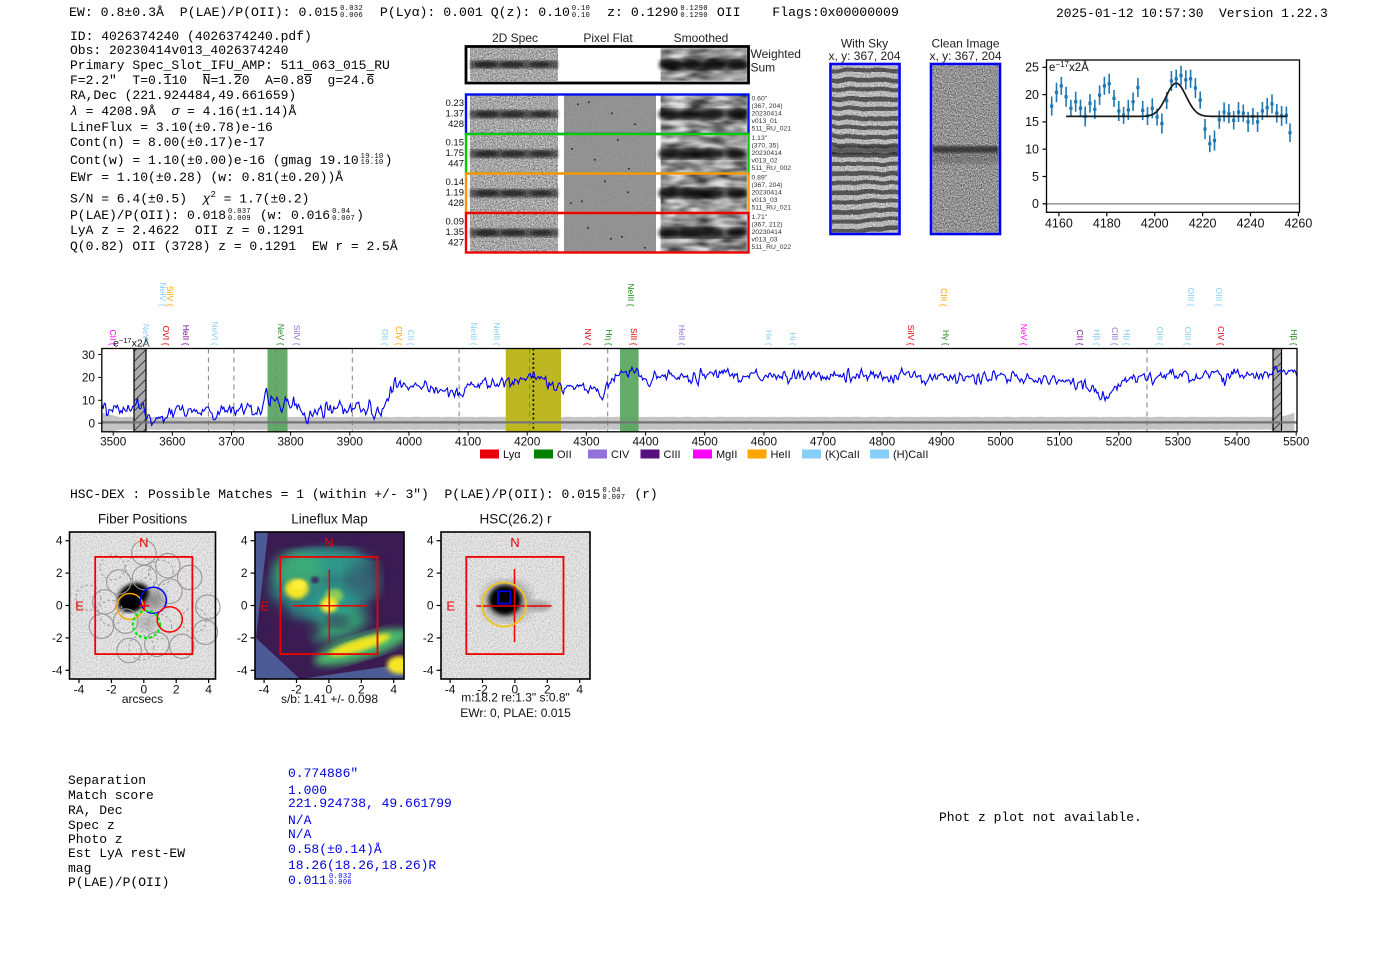 This screenshot has width=1400, height=953. I want to click on svg-text: 427, so click(456, 243).